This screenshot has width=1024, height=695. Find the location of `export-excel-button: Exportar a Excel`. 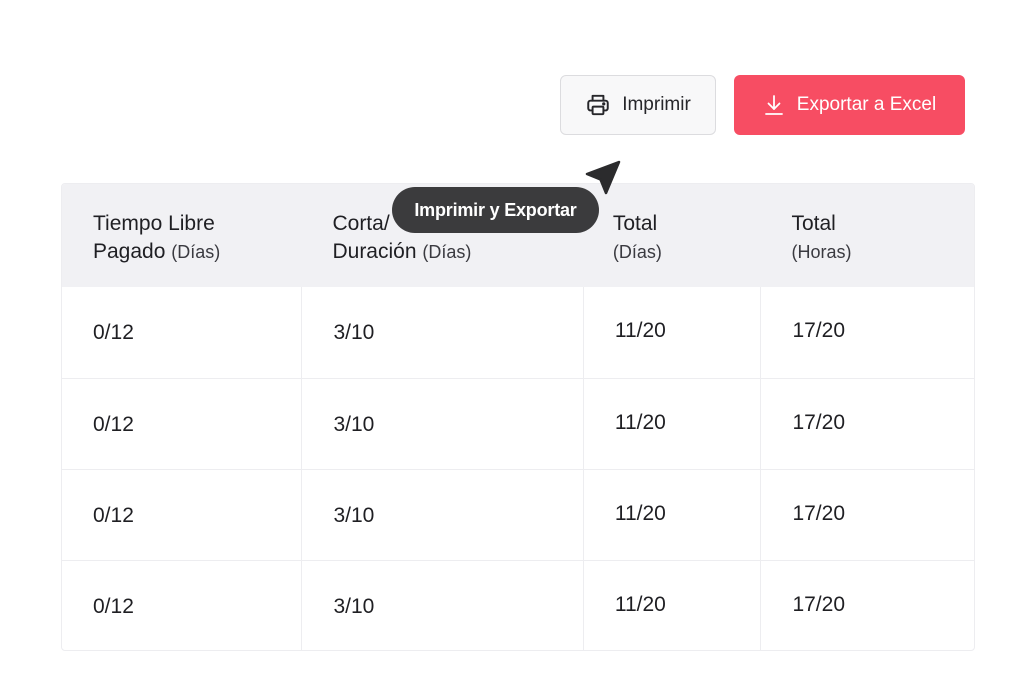

export-excel-button: Exportar a Excel is located at coordinates (849, 105).